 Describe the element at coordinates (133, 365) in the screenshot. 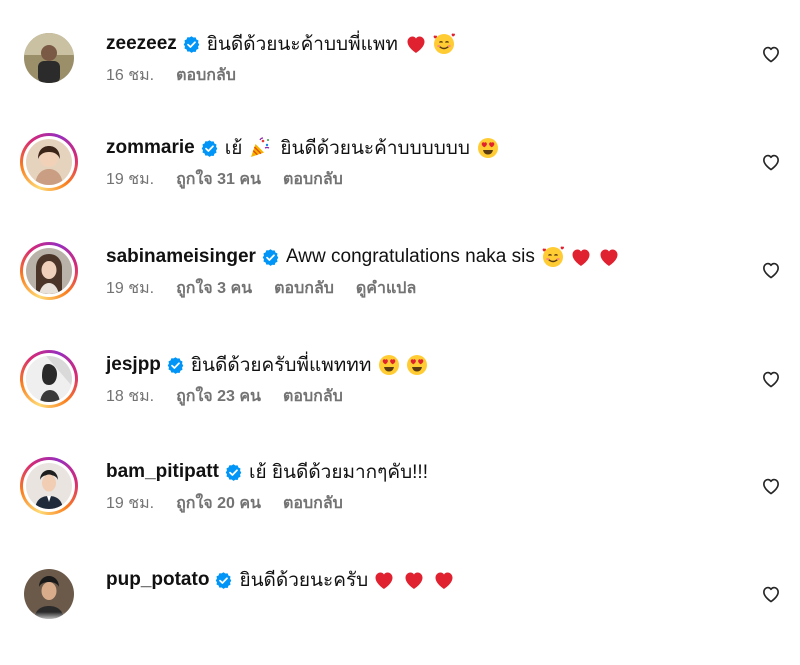

I see `username: jesjpp` at that location.